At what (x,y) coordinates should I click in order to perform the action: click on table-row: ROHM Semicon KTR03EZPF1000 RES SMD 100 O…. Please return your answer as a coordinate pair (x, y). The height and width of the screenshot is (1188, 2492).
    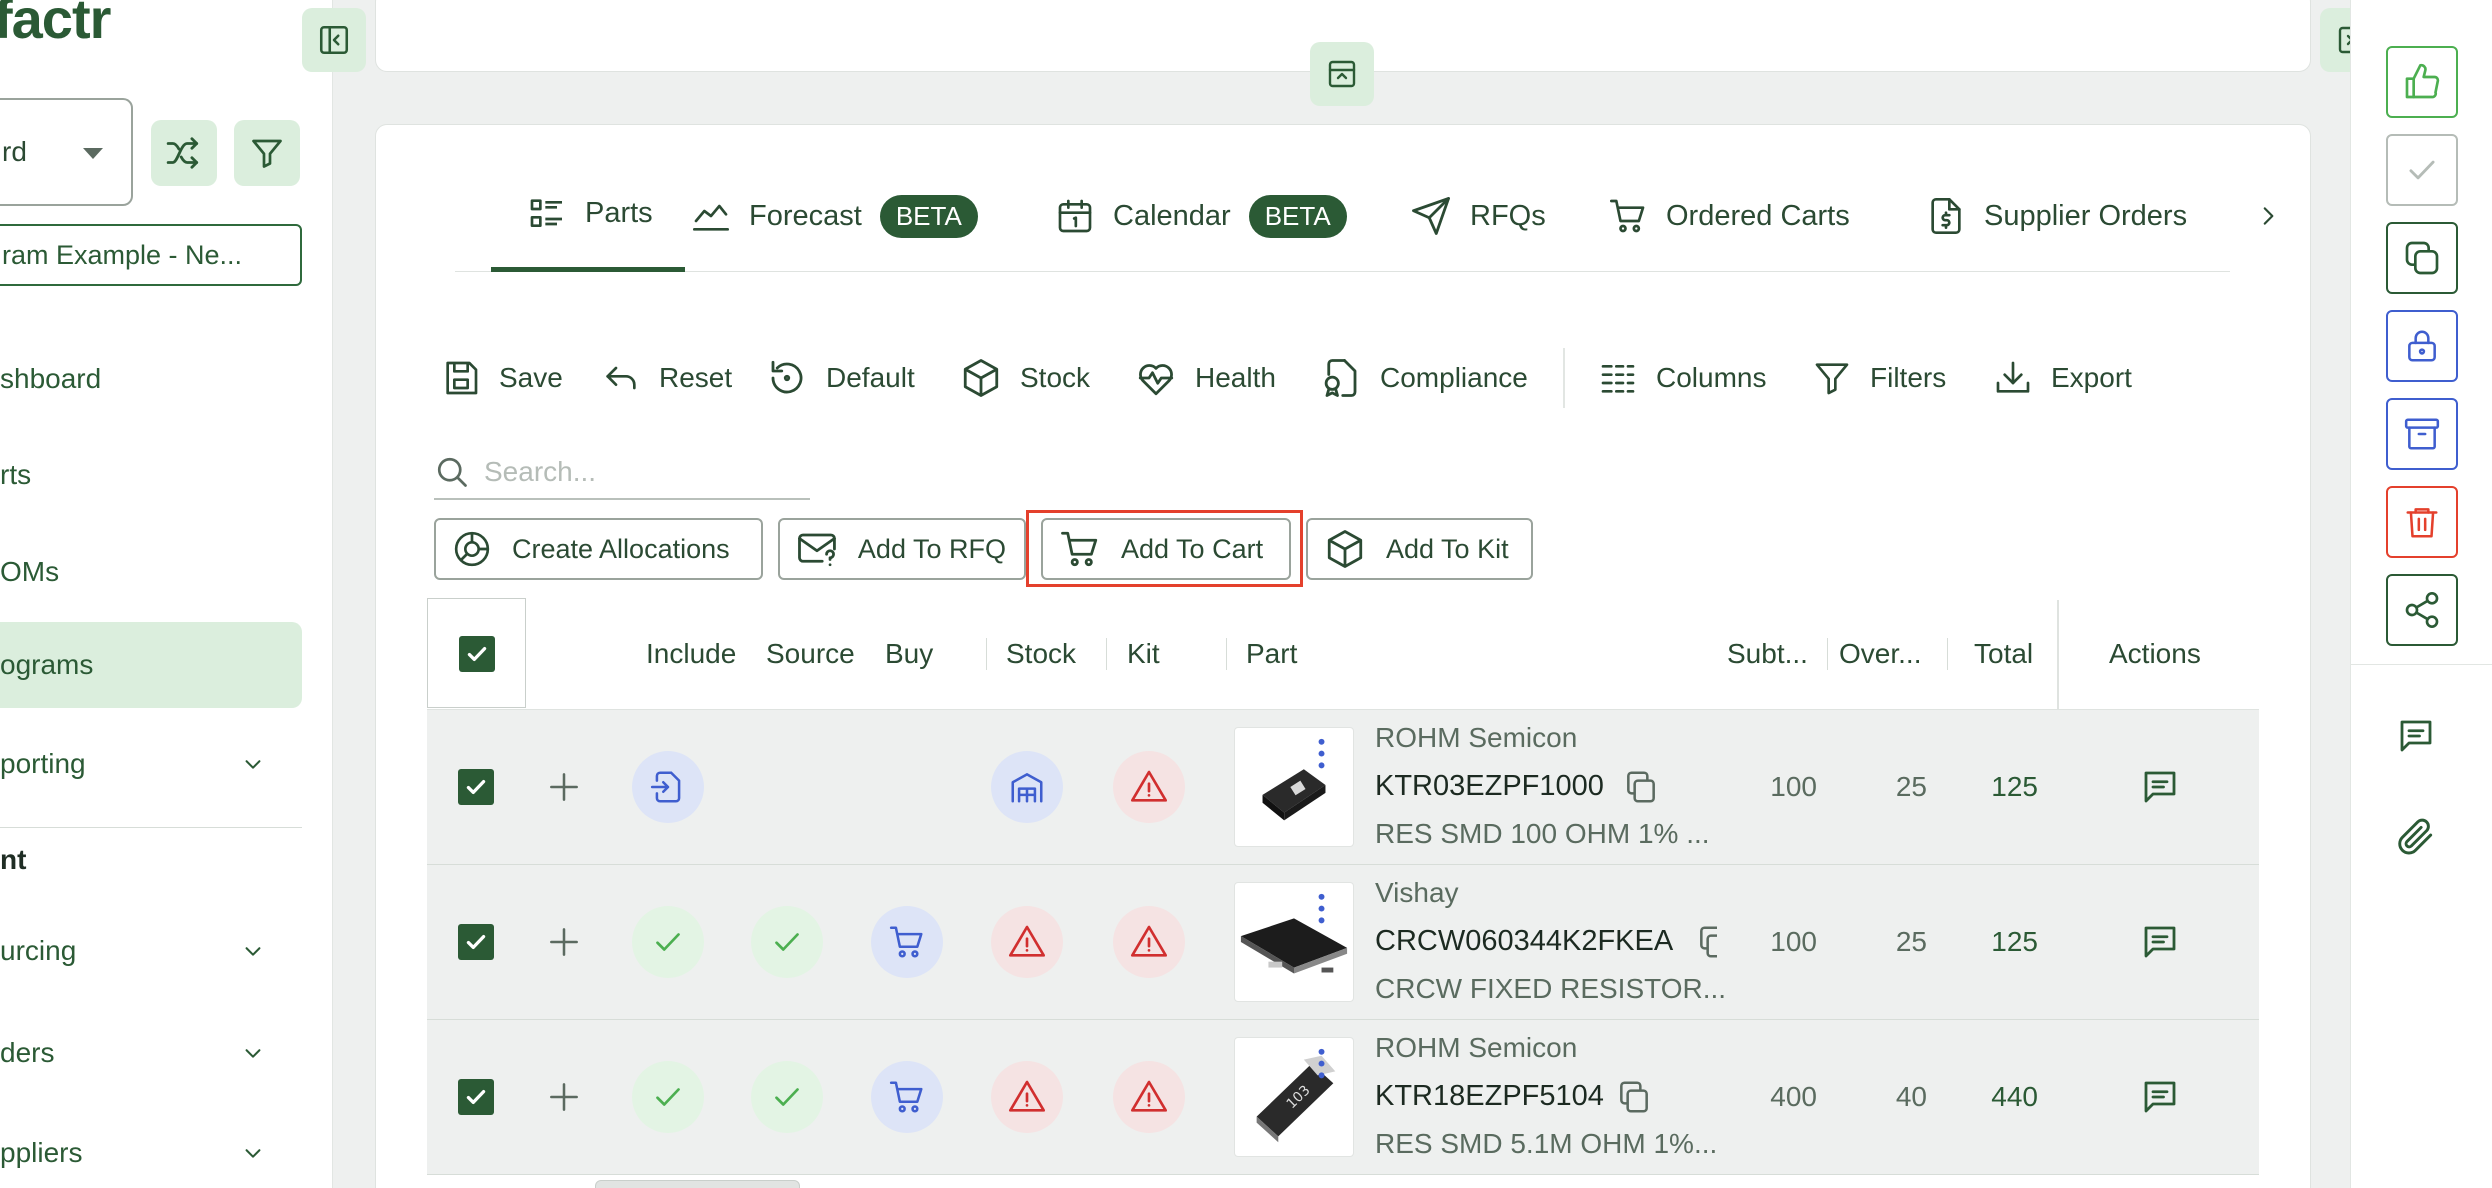
    Looking at the image, I should click on (1343, 787).